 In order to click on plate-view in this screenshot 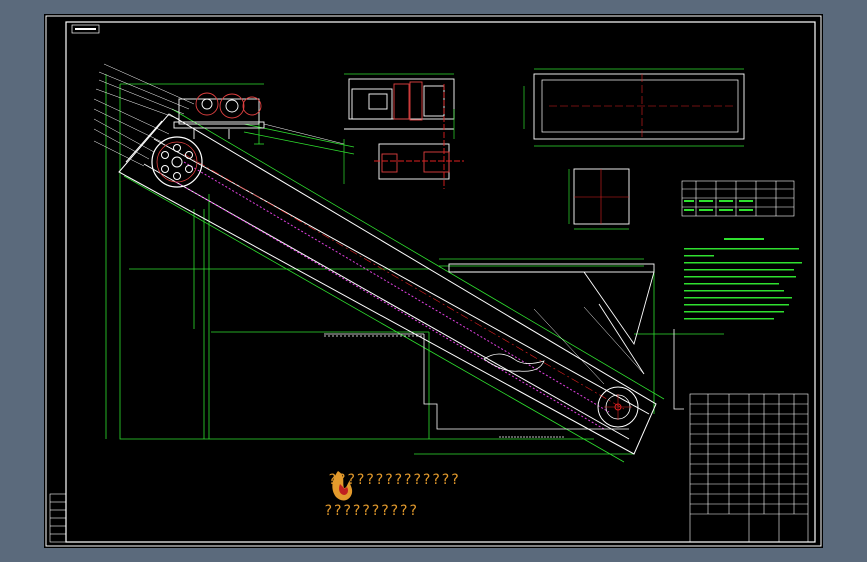, I will do `click(634, 107)`.